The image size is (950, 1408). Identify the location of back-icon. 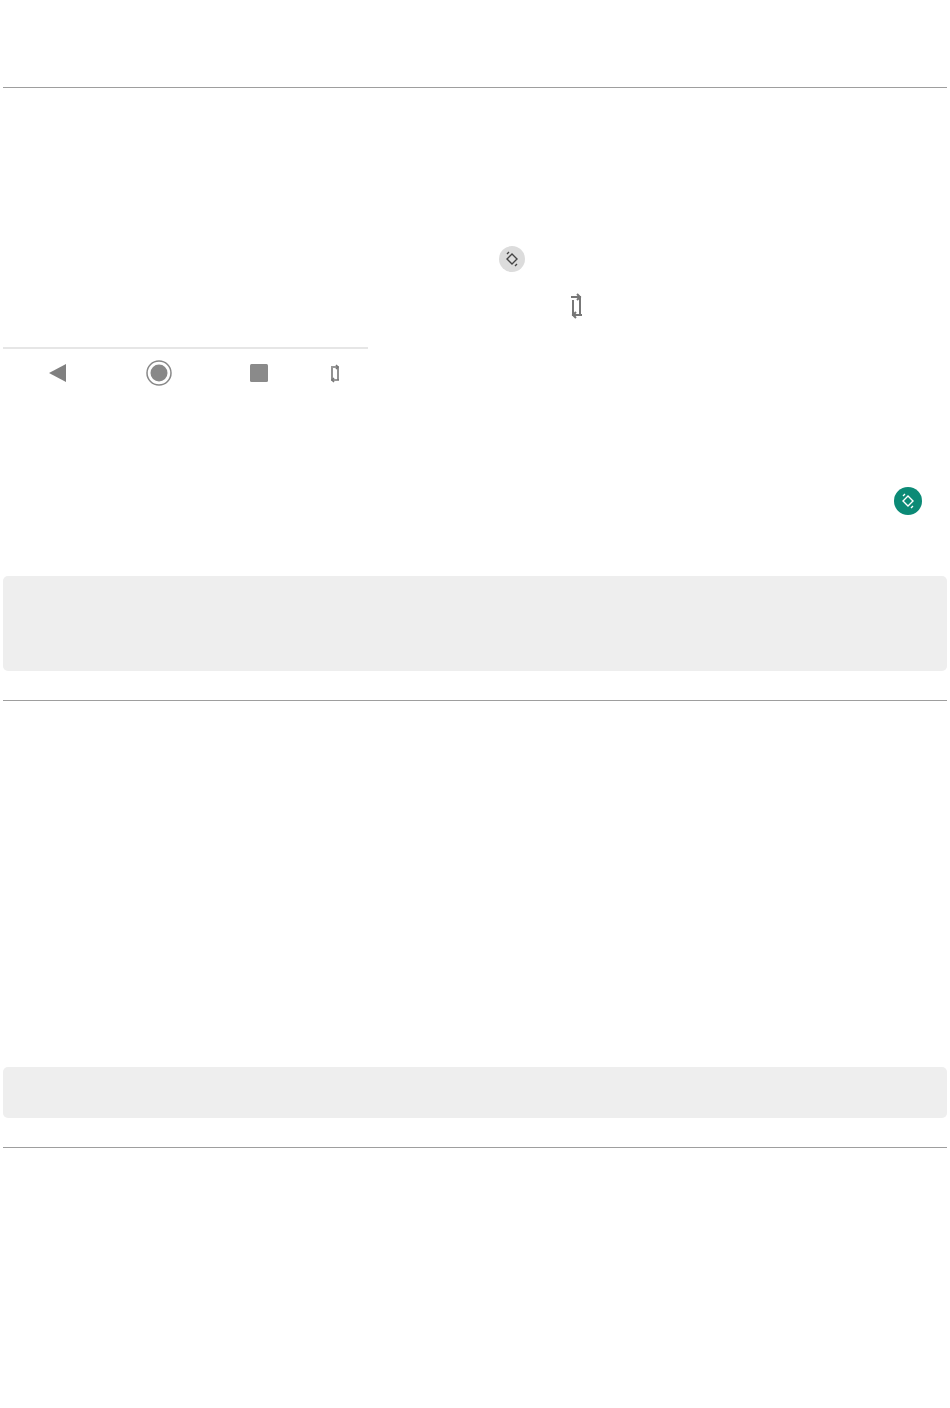
(57, 373).